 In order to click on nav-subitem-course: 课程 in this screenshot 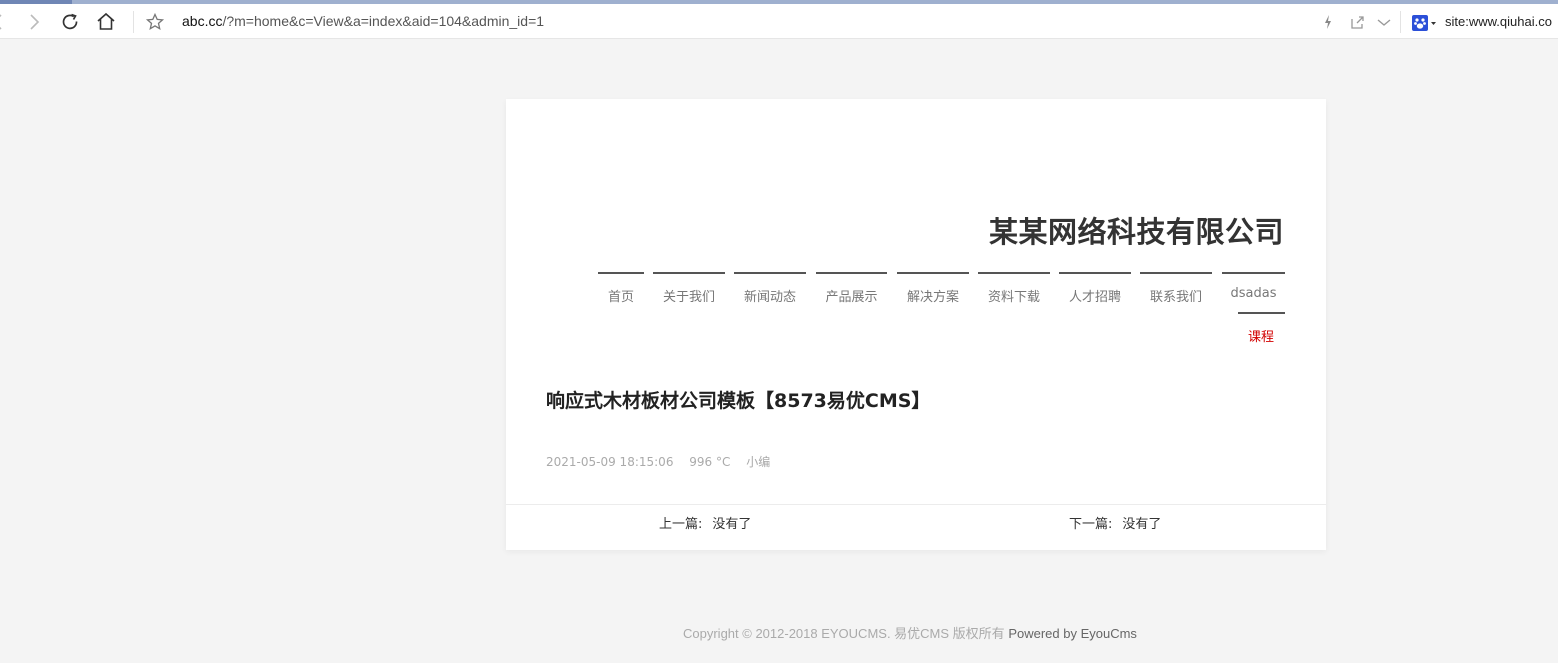, I will do `click(1261, 335)`.